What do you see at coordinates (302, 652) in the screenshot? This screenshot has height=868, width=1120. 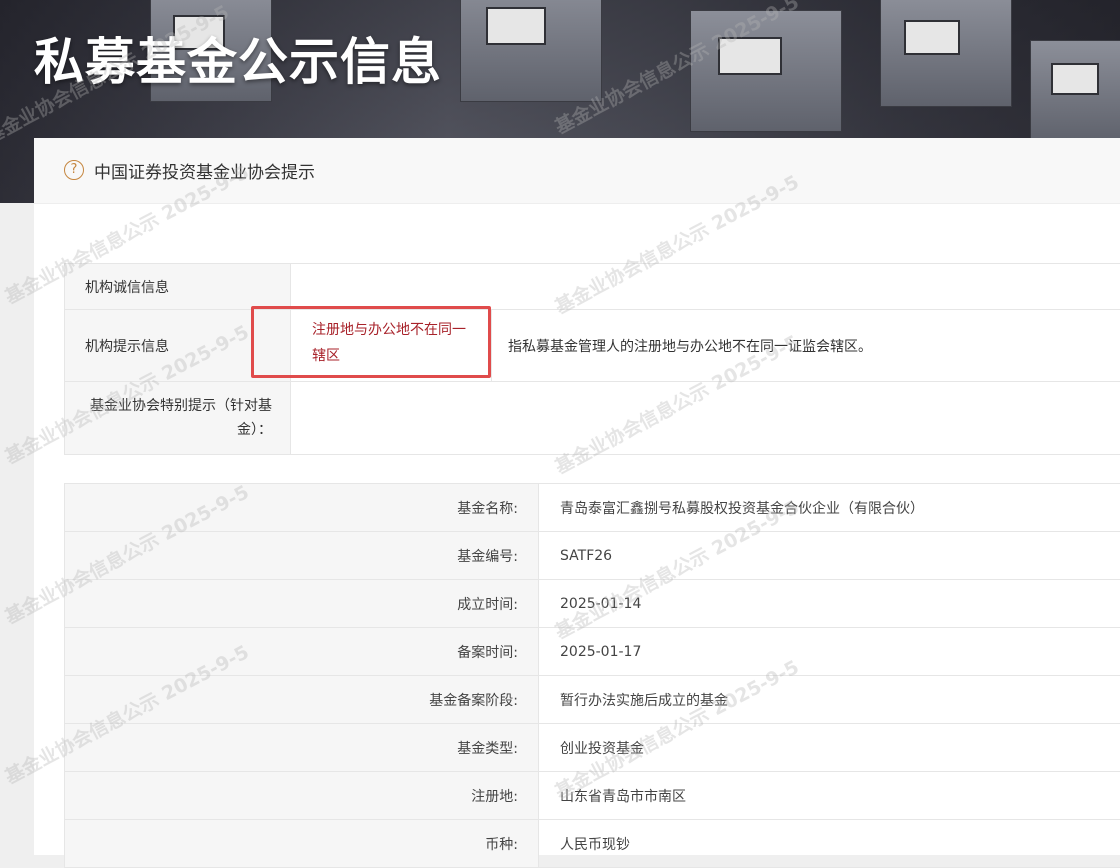 I see `fund-field-label: 备案时间:` at bounding box center [302, 652].